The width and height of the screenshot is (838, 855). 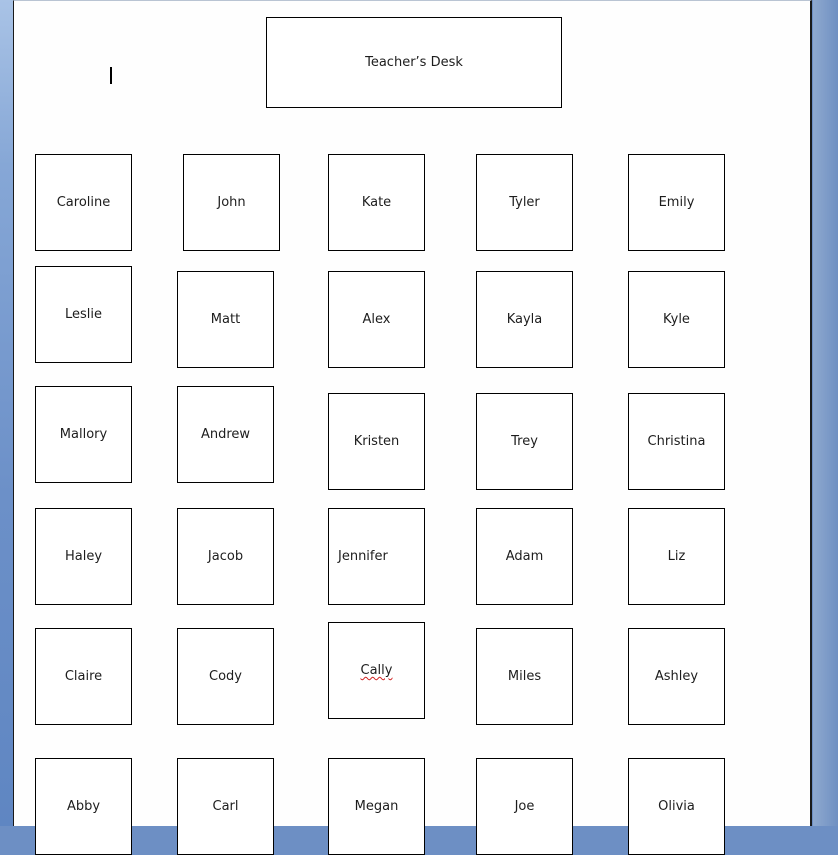 I want to click on seat-name: Miles, so click(x=524, y=676).